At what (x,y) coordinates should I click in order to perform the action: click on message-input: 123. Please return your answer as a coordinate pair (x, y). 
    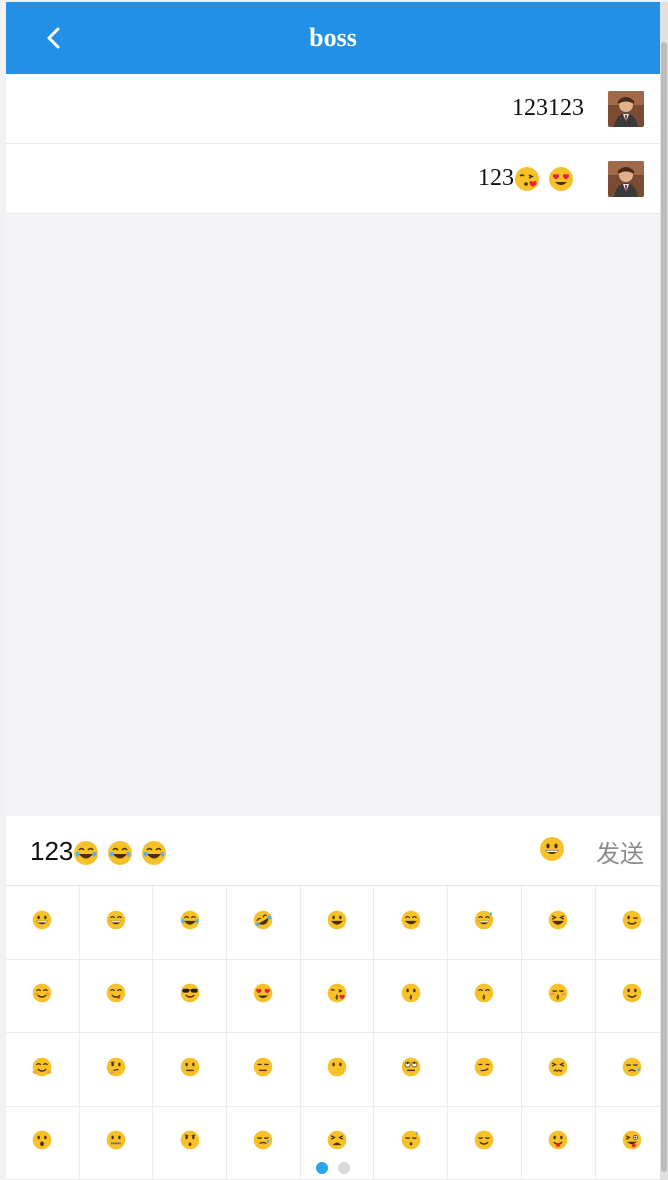
    Looking at the image, I should click on (98, 851).